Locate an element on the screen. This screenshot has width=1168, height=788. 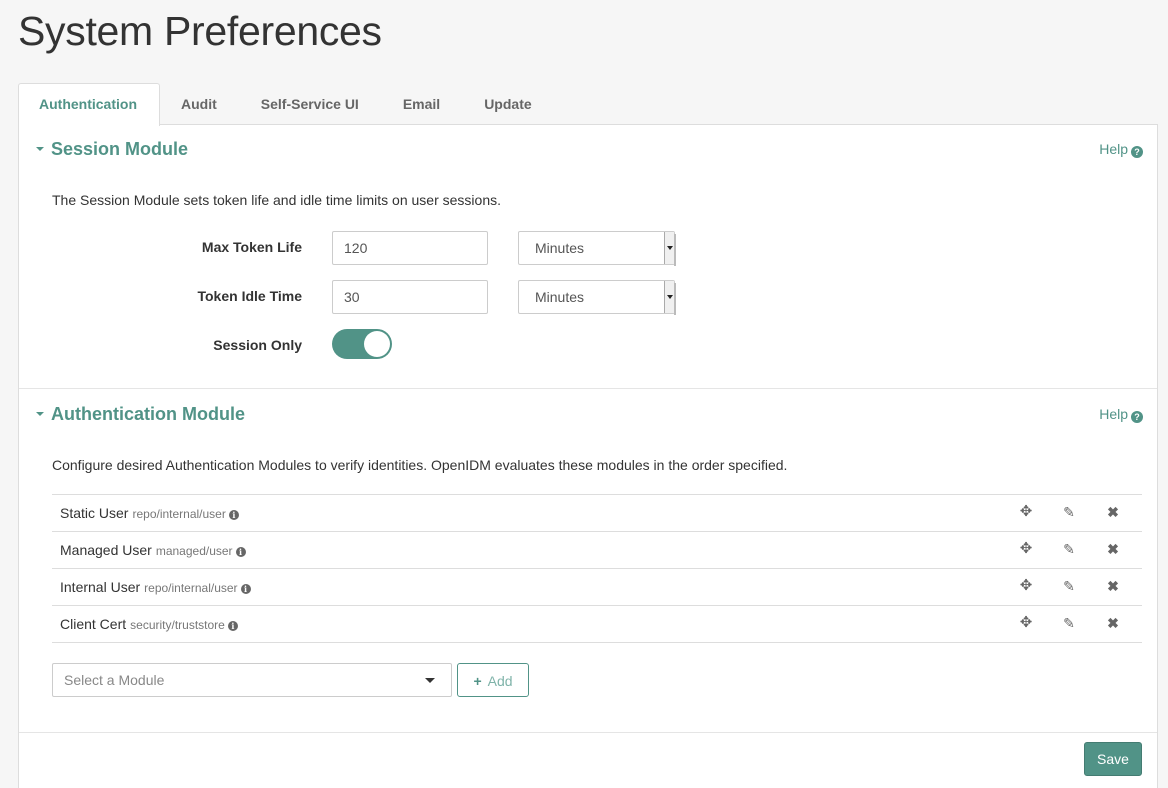
max-token-life-unit-select: Minutes is located at coordinates (597, 248).